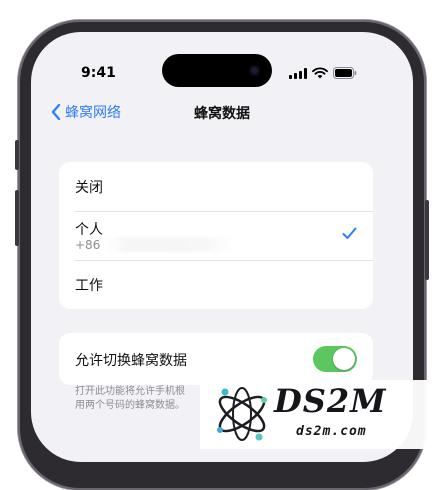 Image resolution: width=437 pixels, height=490 pixels. I want to click on navigation-bar: 蜂窝网络 蜂窝数据, so click(222, 113).